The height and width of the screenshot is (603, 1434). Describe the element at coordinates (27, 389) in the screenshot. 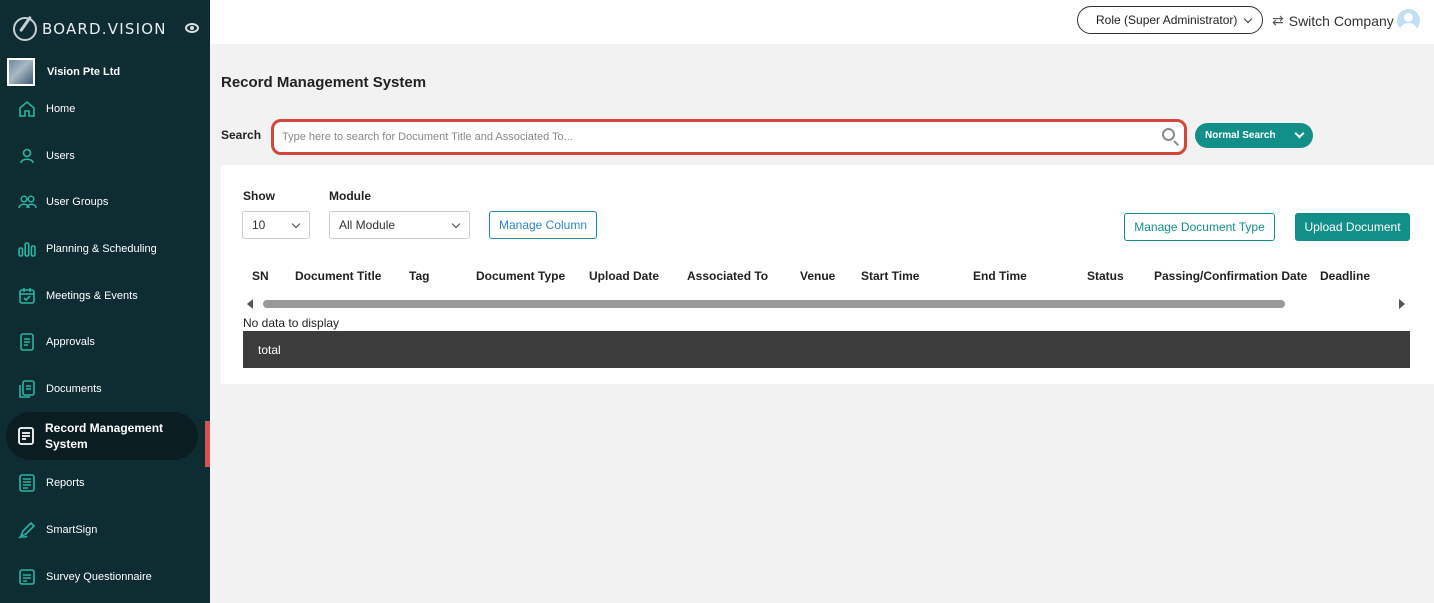

I see `documents-icon` at that location.